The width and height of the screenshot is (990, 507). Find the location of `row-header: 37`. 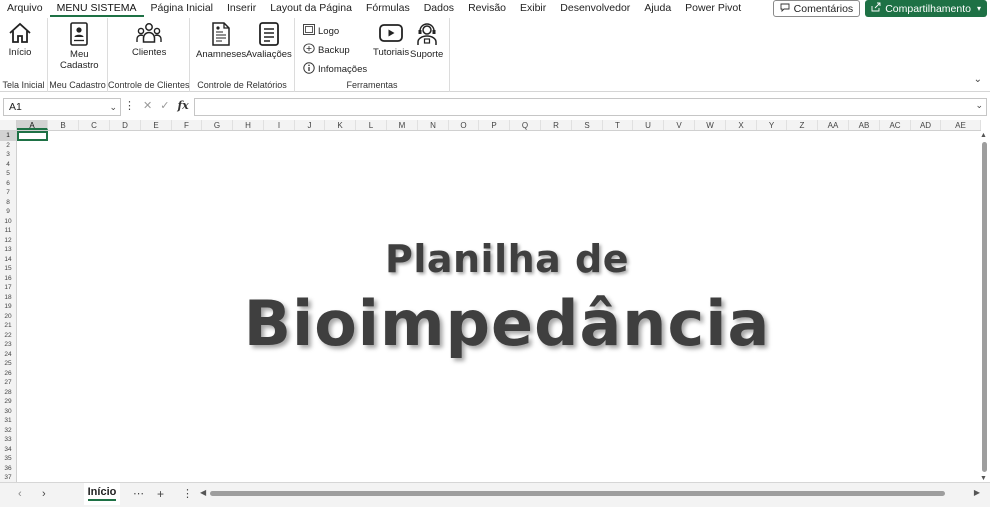

row-header: 37 is located at coordinates (8, 477).